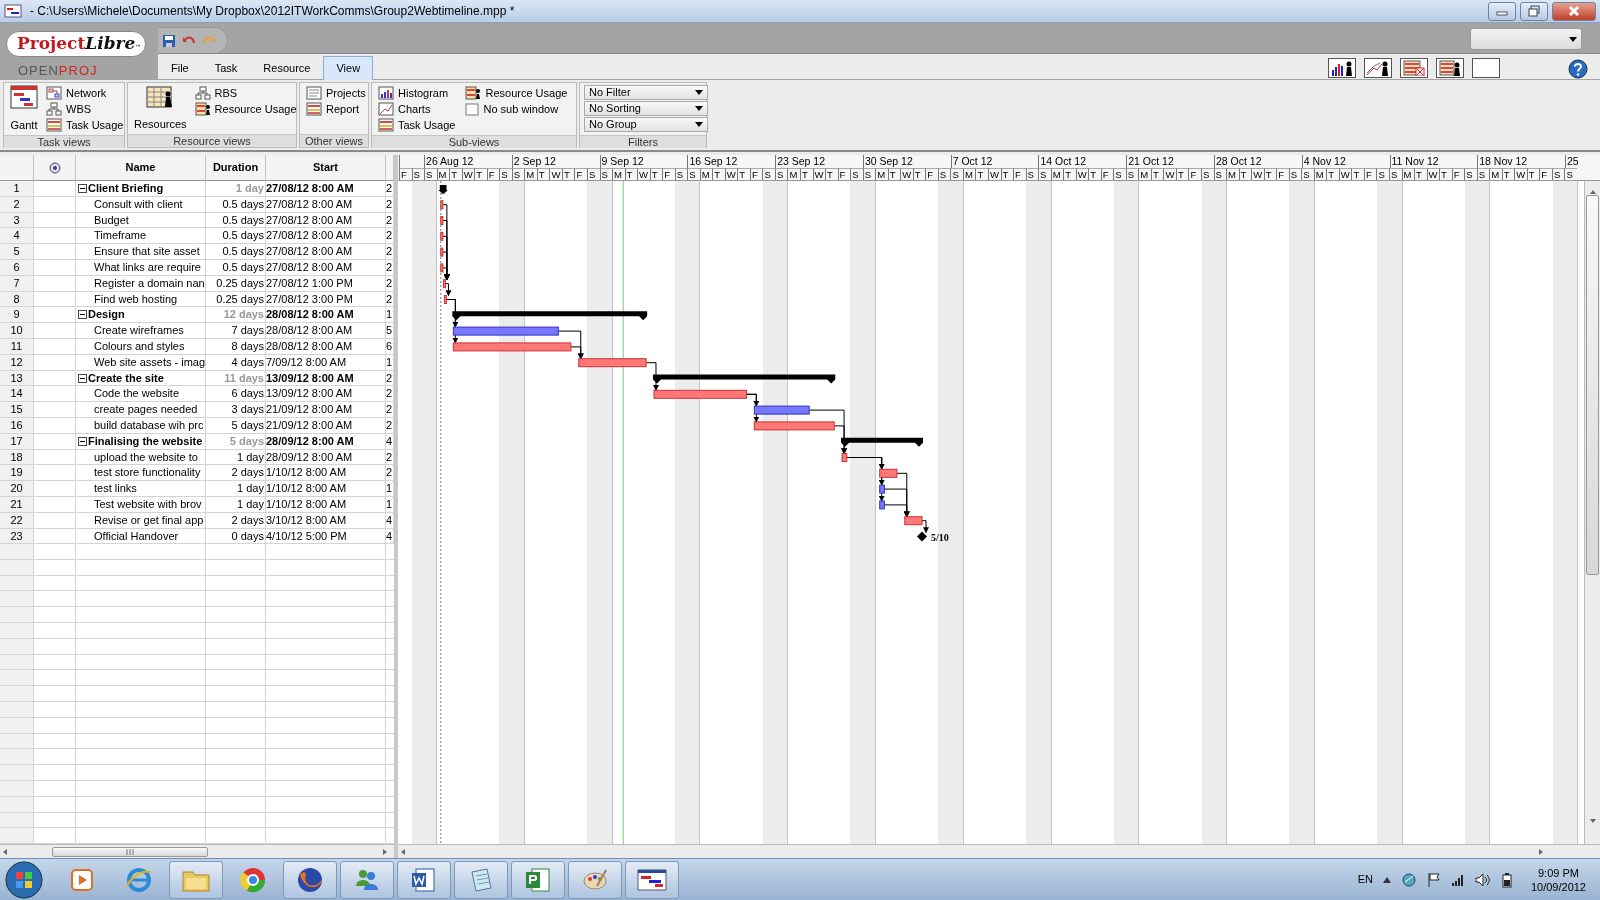 The height and width of the screenshot is (900, 1600). What do you see at coordinates (226, 68) in the screenshot?
I see `tab: Task` at bounding box center [226, 68].